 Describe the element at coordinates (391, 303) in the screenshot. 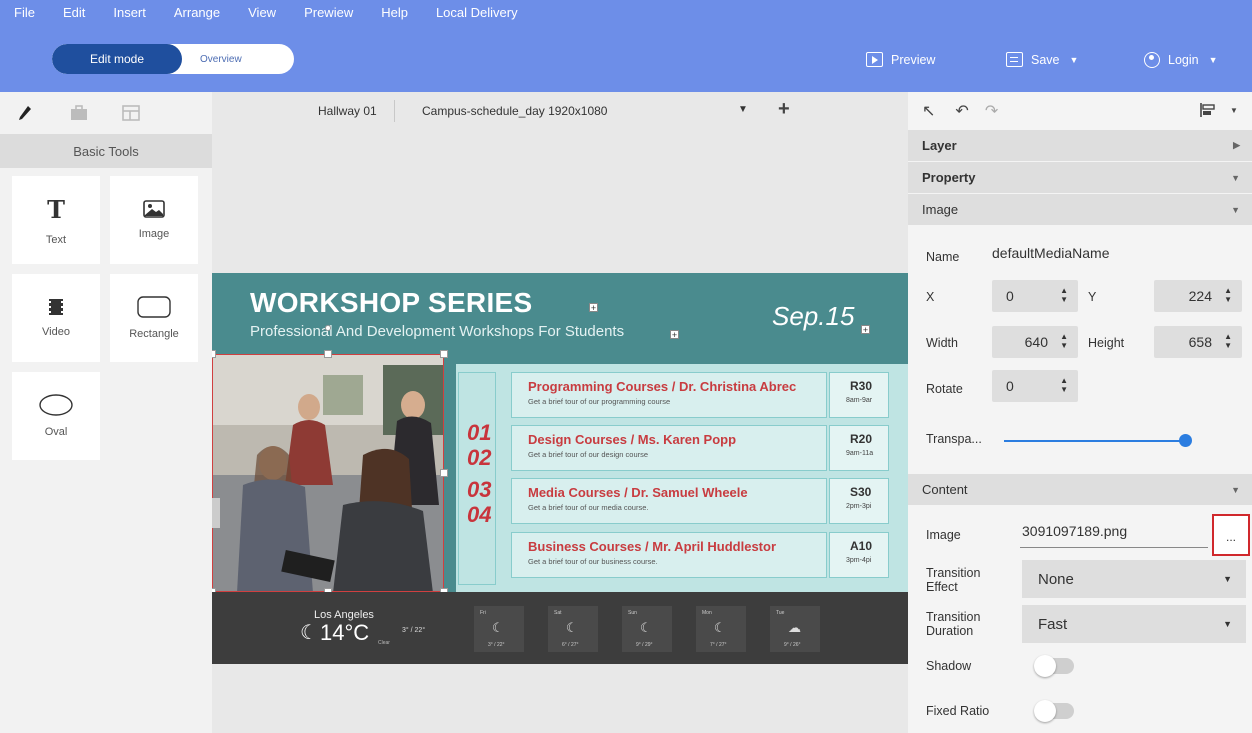

I see `slide-title: WORKSHOP SERIES` at that location.